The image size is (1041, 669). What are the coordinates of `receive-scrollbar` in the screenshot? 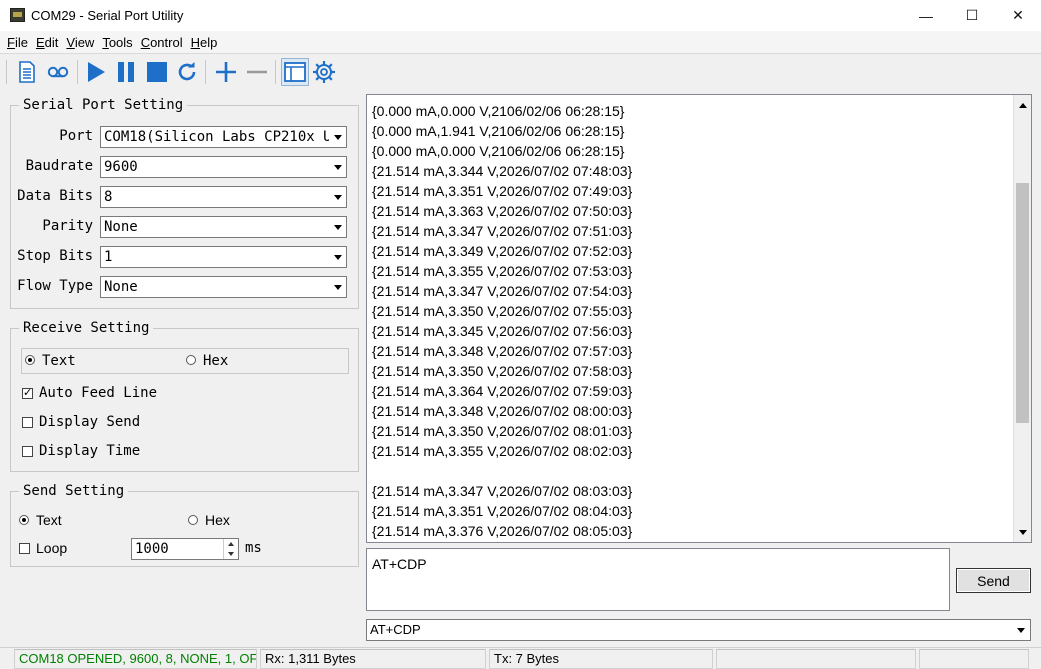 It's located at (1022, 318).